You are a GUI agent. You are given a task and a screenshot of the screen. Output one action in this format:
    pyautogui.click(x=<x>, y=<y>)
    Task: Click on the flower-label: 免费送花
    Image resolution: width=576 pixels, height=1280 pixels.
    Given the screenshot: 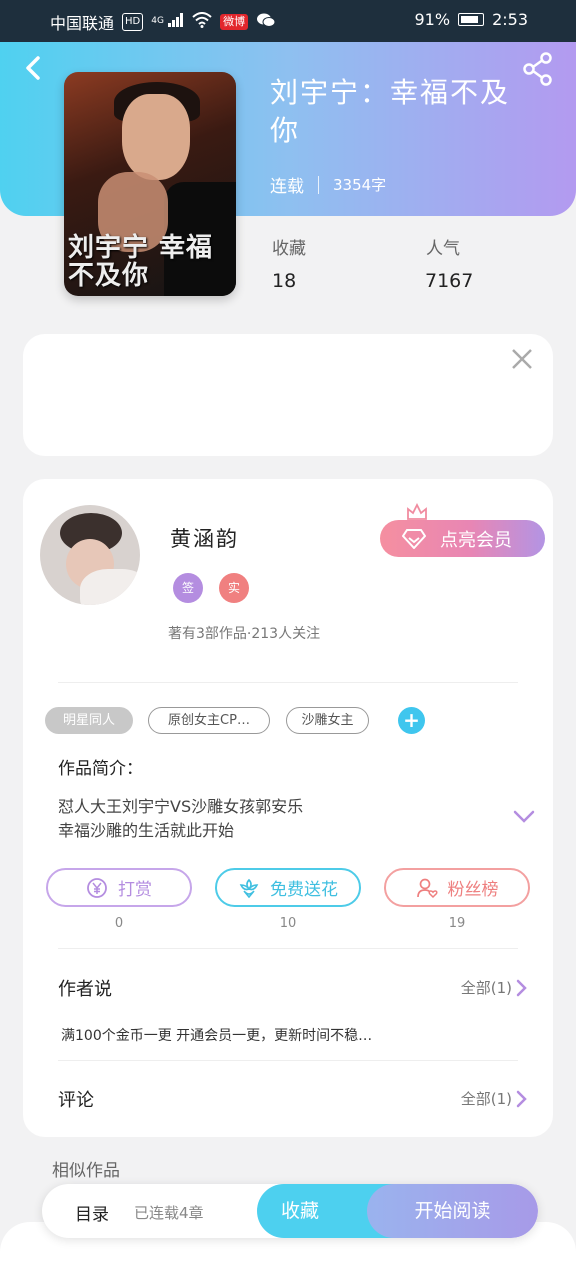 What is the action you would take?
    pyautogui.click(x=304, y=890)
    